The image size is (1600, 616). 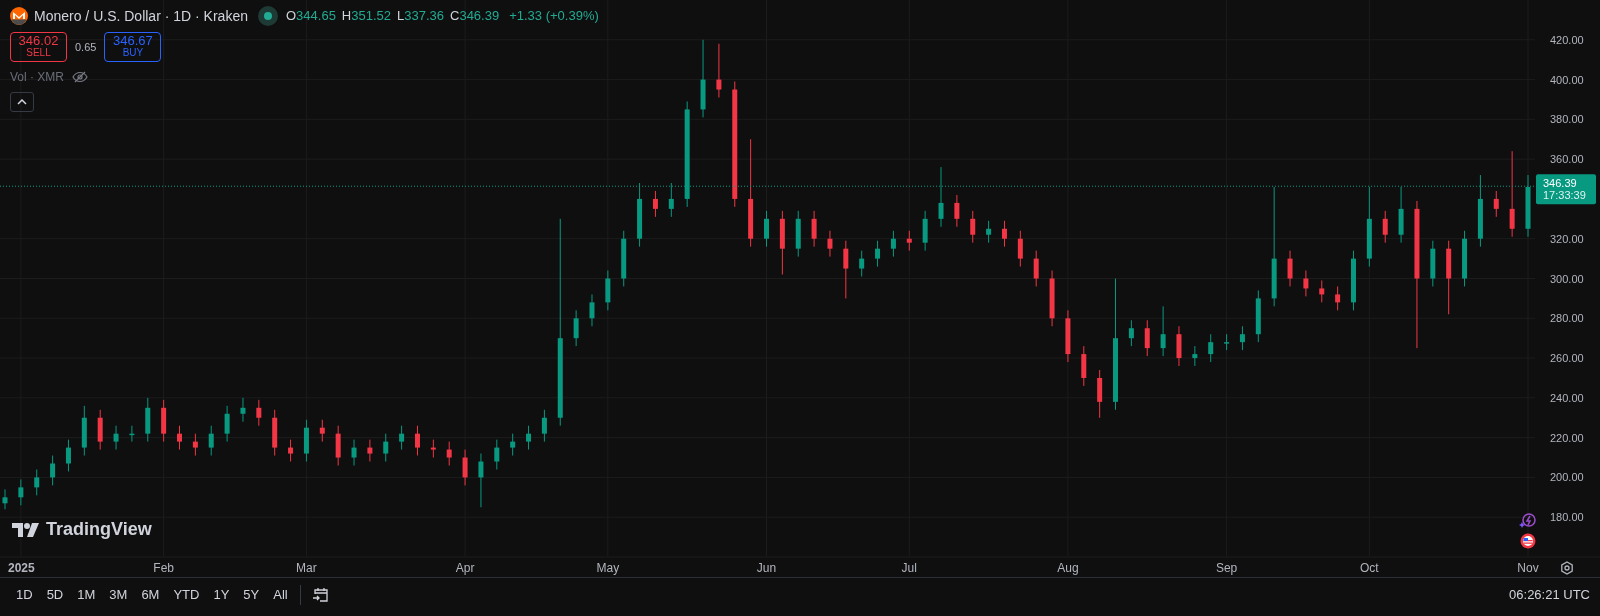 What do you see at coordinates (1567, 159) in the screenshot?
I see `price-axis-label: 360.00` at bounding box center [1567, 159].